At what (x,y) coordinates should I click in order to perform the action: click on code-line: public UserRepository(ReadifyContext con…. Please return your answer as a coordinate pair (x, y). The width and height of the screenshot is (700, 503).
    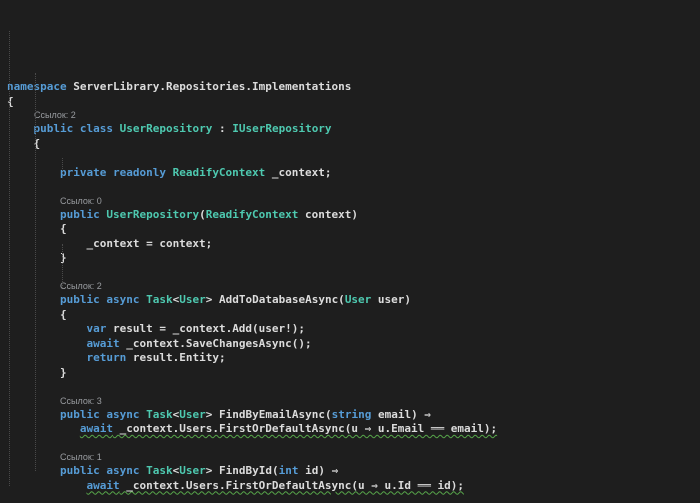
    Looking at the image, I should click on (353, 215).